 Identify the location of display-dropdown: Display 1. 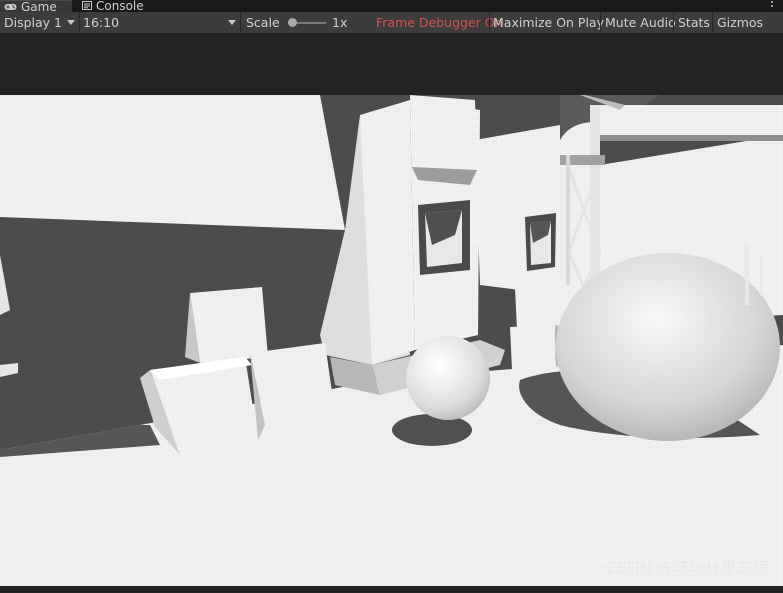
(33, 22).